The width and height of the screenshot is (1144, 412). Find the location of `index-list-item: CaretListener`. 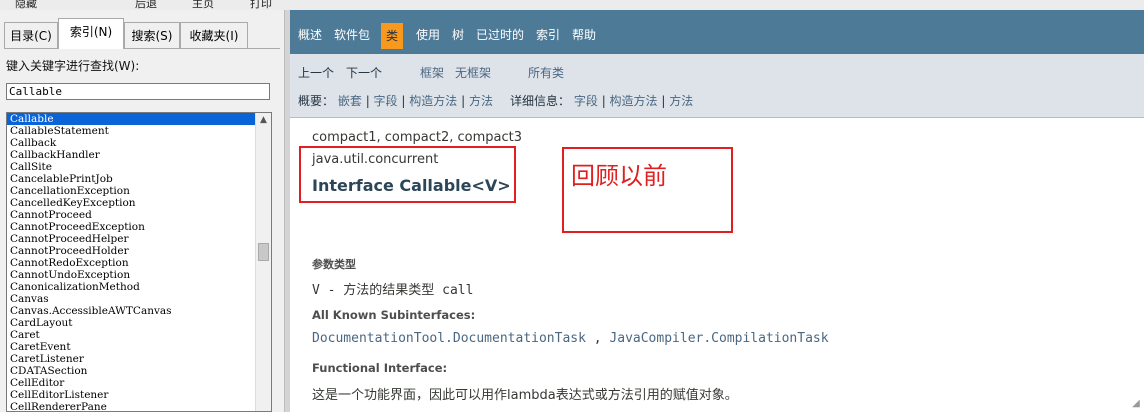

index-list-item: CaretListener is located at coordinates (131, 359).